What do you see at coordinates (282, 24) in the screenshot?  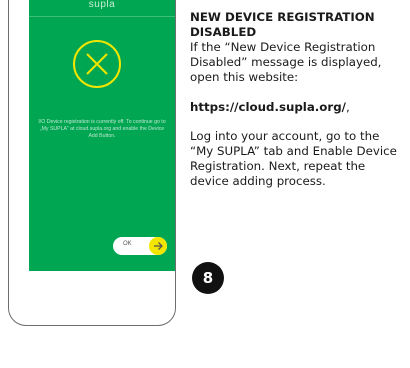 I see `instructions-heading: NEW DEVICE REGISTRATION DISABLED` at bounding box center [282, 24].